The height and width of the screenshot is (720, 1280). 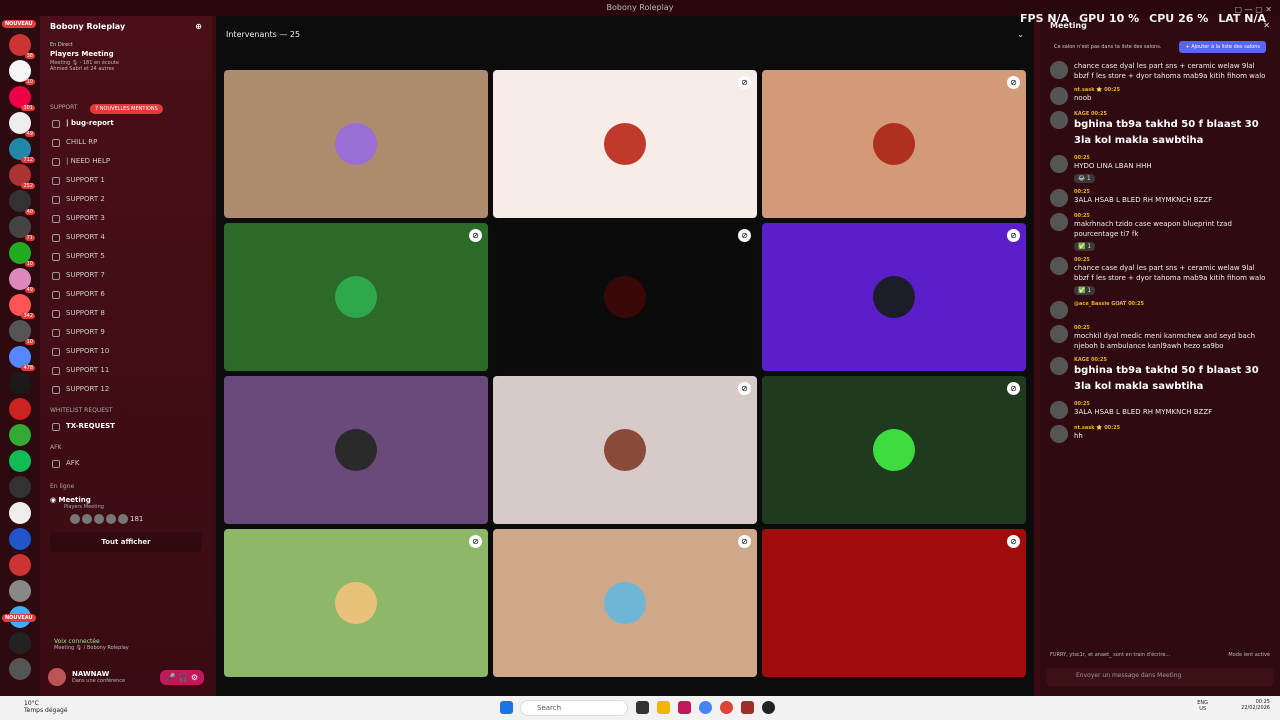 What do you see at coordinates (126, 332) in the screenshot?
I see `channel-item: SUPPORT 9` at bounding box center [126, 332].